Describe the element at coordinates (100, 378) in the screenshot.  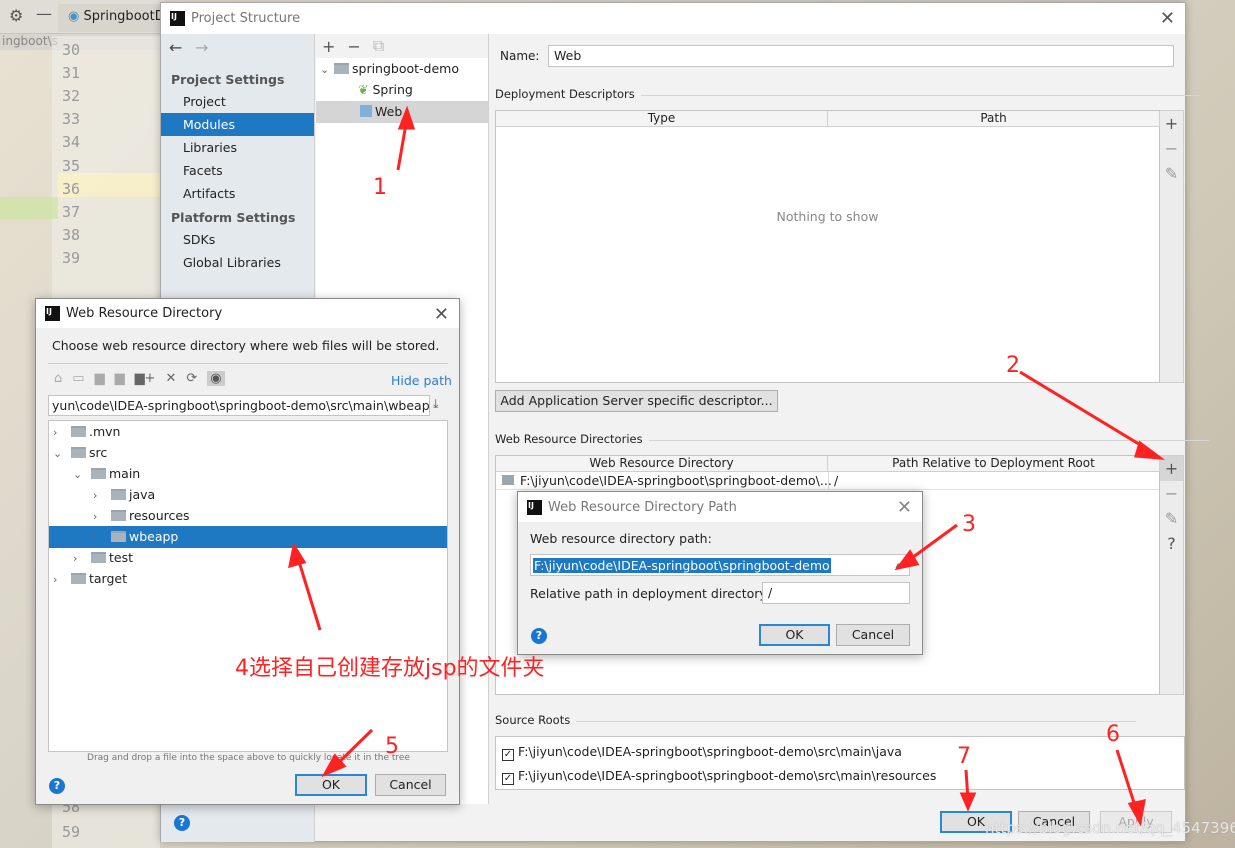
I see `project-folder-icon: ▆` at that location.